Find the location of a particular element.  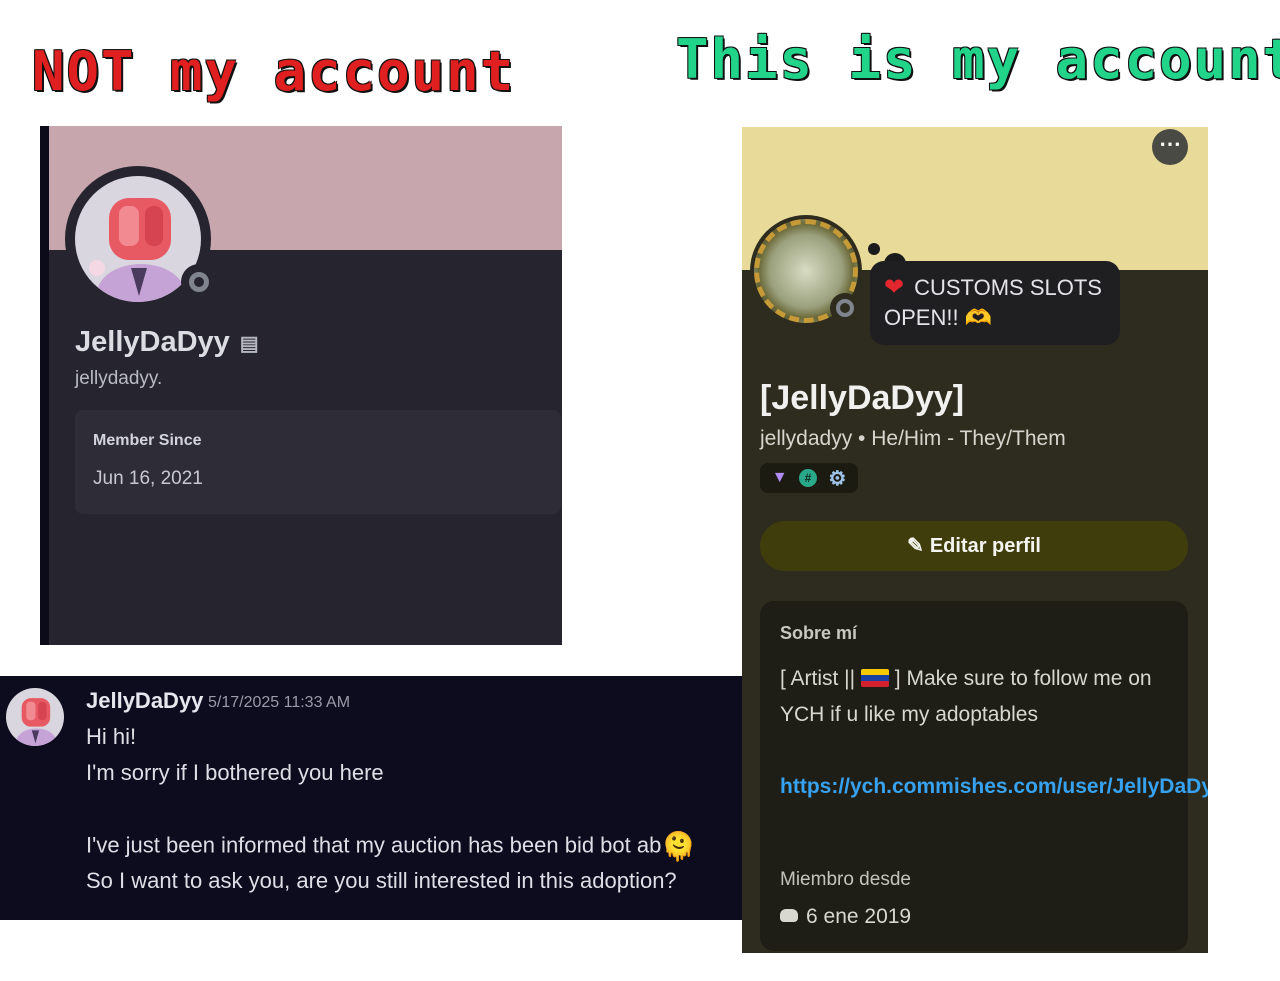

this-is-my-account-heading: This is my account is located at coordinates (978, 59).